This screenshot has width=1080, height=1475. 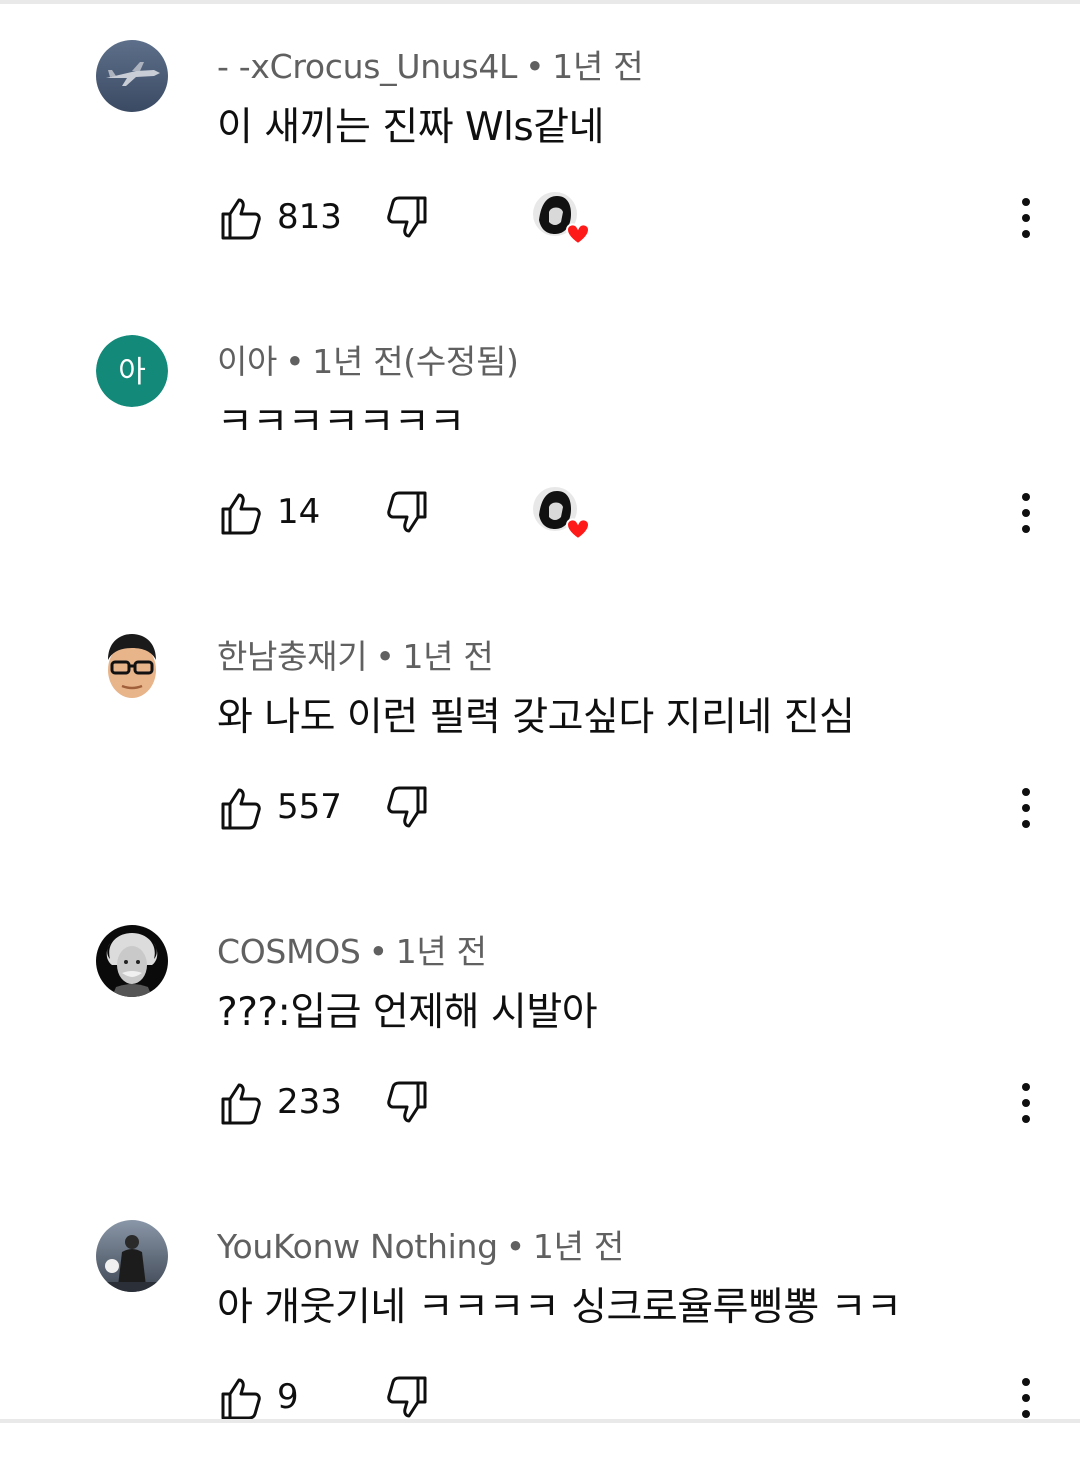 What do you see at coordinates (407, 1012) in the screenshot?
I see `comment-text: ???:입금 언제해 시발아` at bounding box center [407, 1012].